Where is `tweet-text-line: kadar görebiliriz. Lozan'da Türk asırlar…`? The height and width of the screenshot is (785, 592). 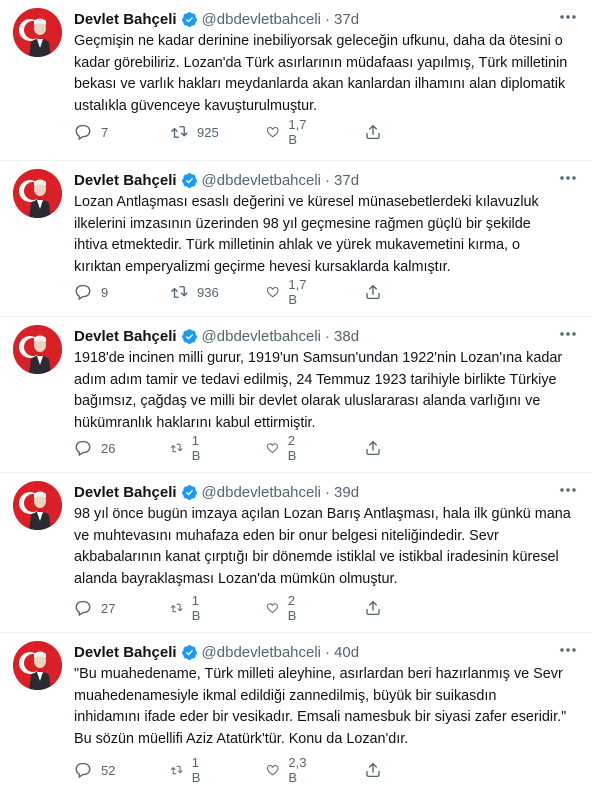
tweet-text-line: kadar görebiliriz. Lozan'da Türk asırlar… is located at coordinates (321, 62).